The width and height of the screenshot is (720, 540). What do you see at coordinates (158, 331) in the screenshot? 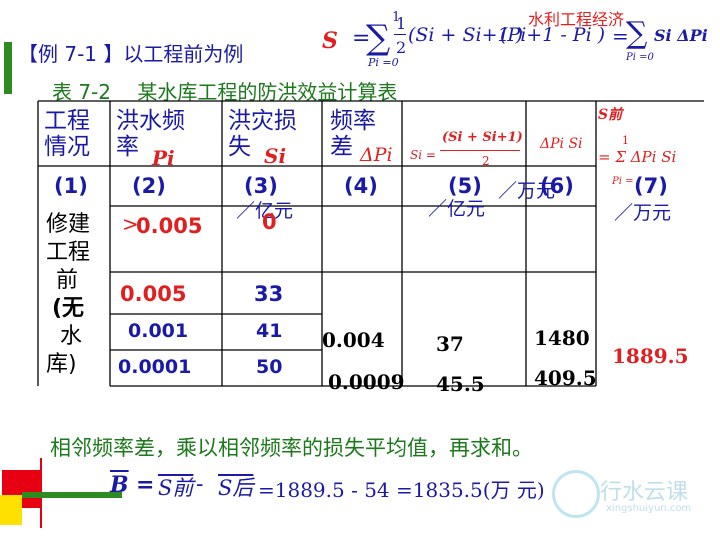
I see `row3-p: 0.001` at bounding box center [158, 331].